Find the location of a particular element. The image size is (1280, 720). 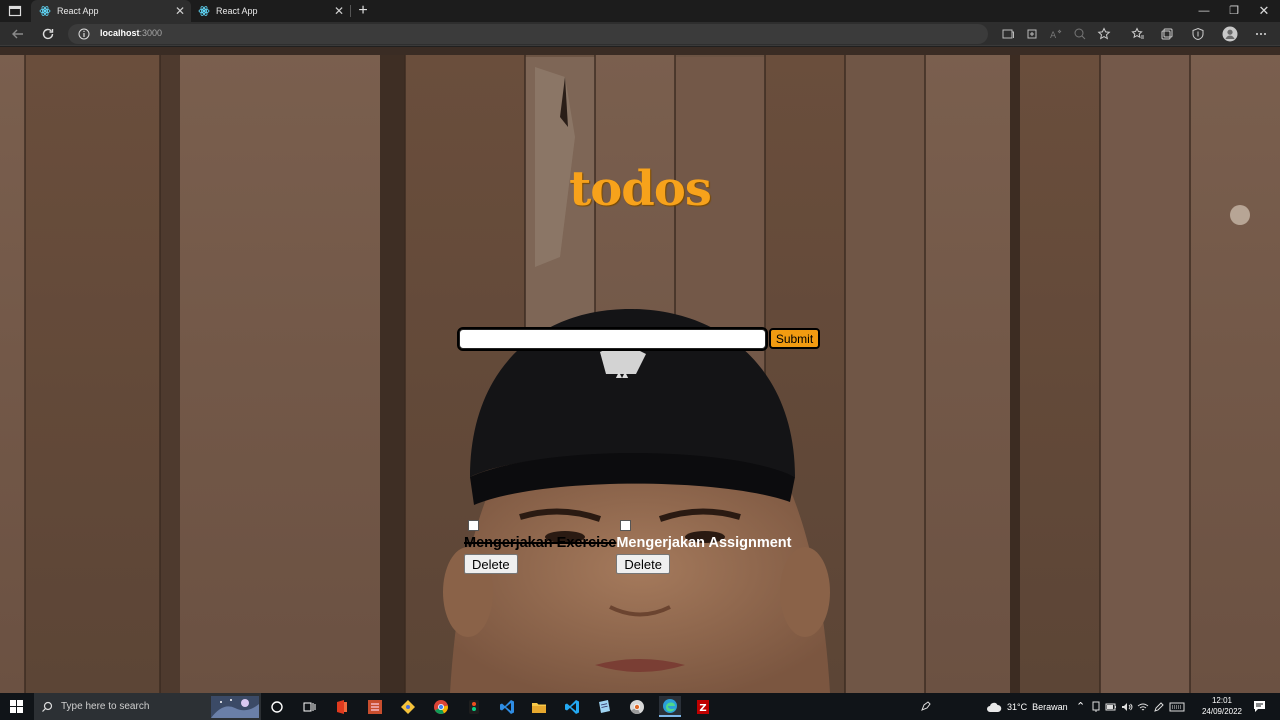

close-window-icon: ✕ is located at coordinates (1264, 11).